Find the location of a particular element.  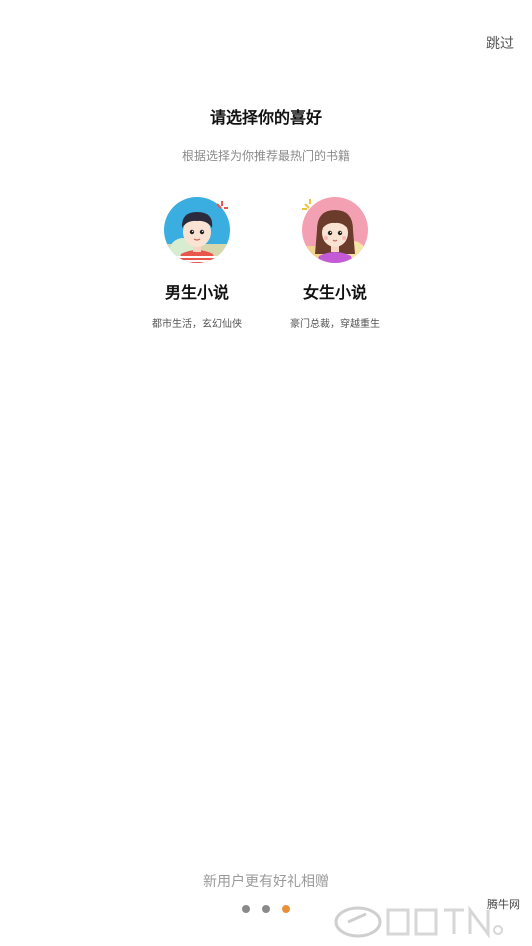

page-title: 请选择你的喜好 is located at coordinates (265, 117).